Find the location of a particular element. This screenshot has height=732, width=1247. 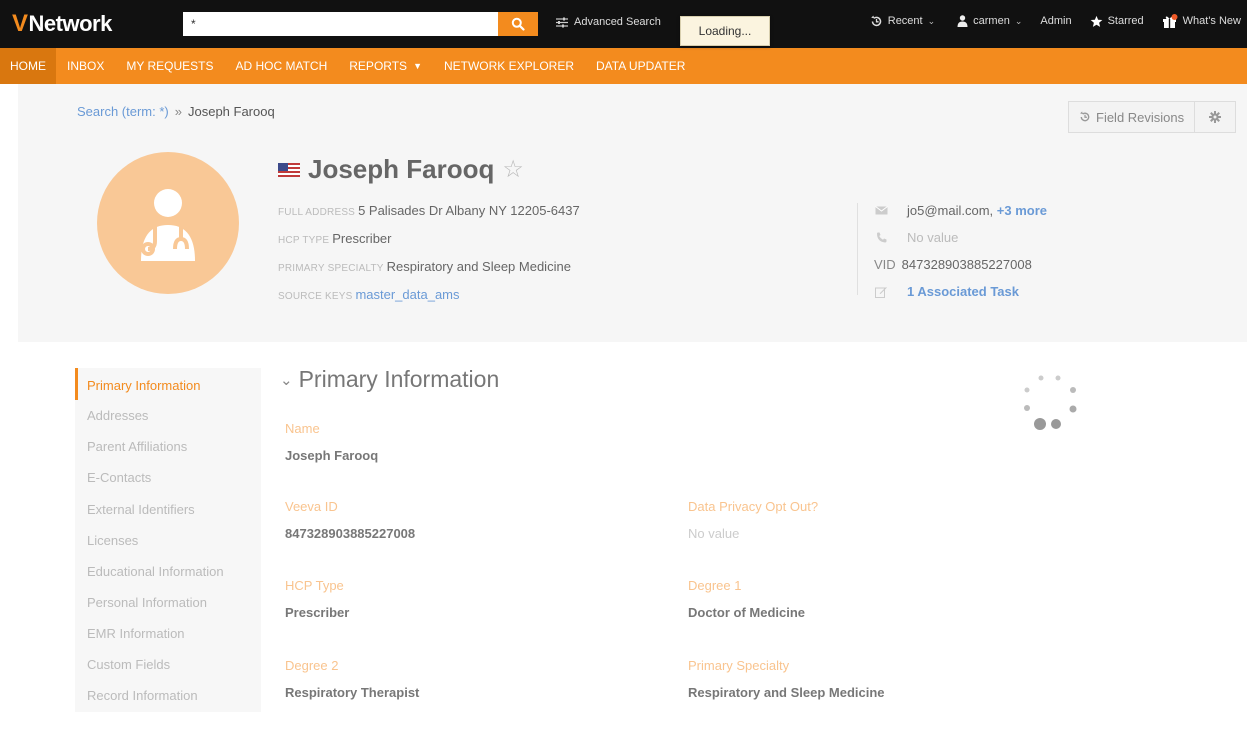

menu-e-contacts: E-Contacts is located at coordinates (119, 477).